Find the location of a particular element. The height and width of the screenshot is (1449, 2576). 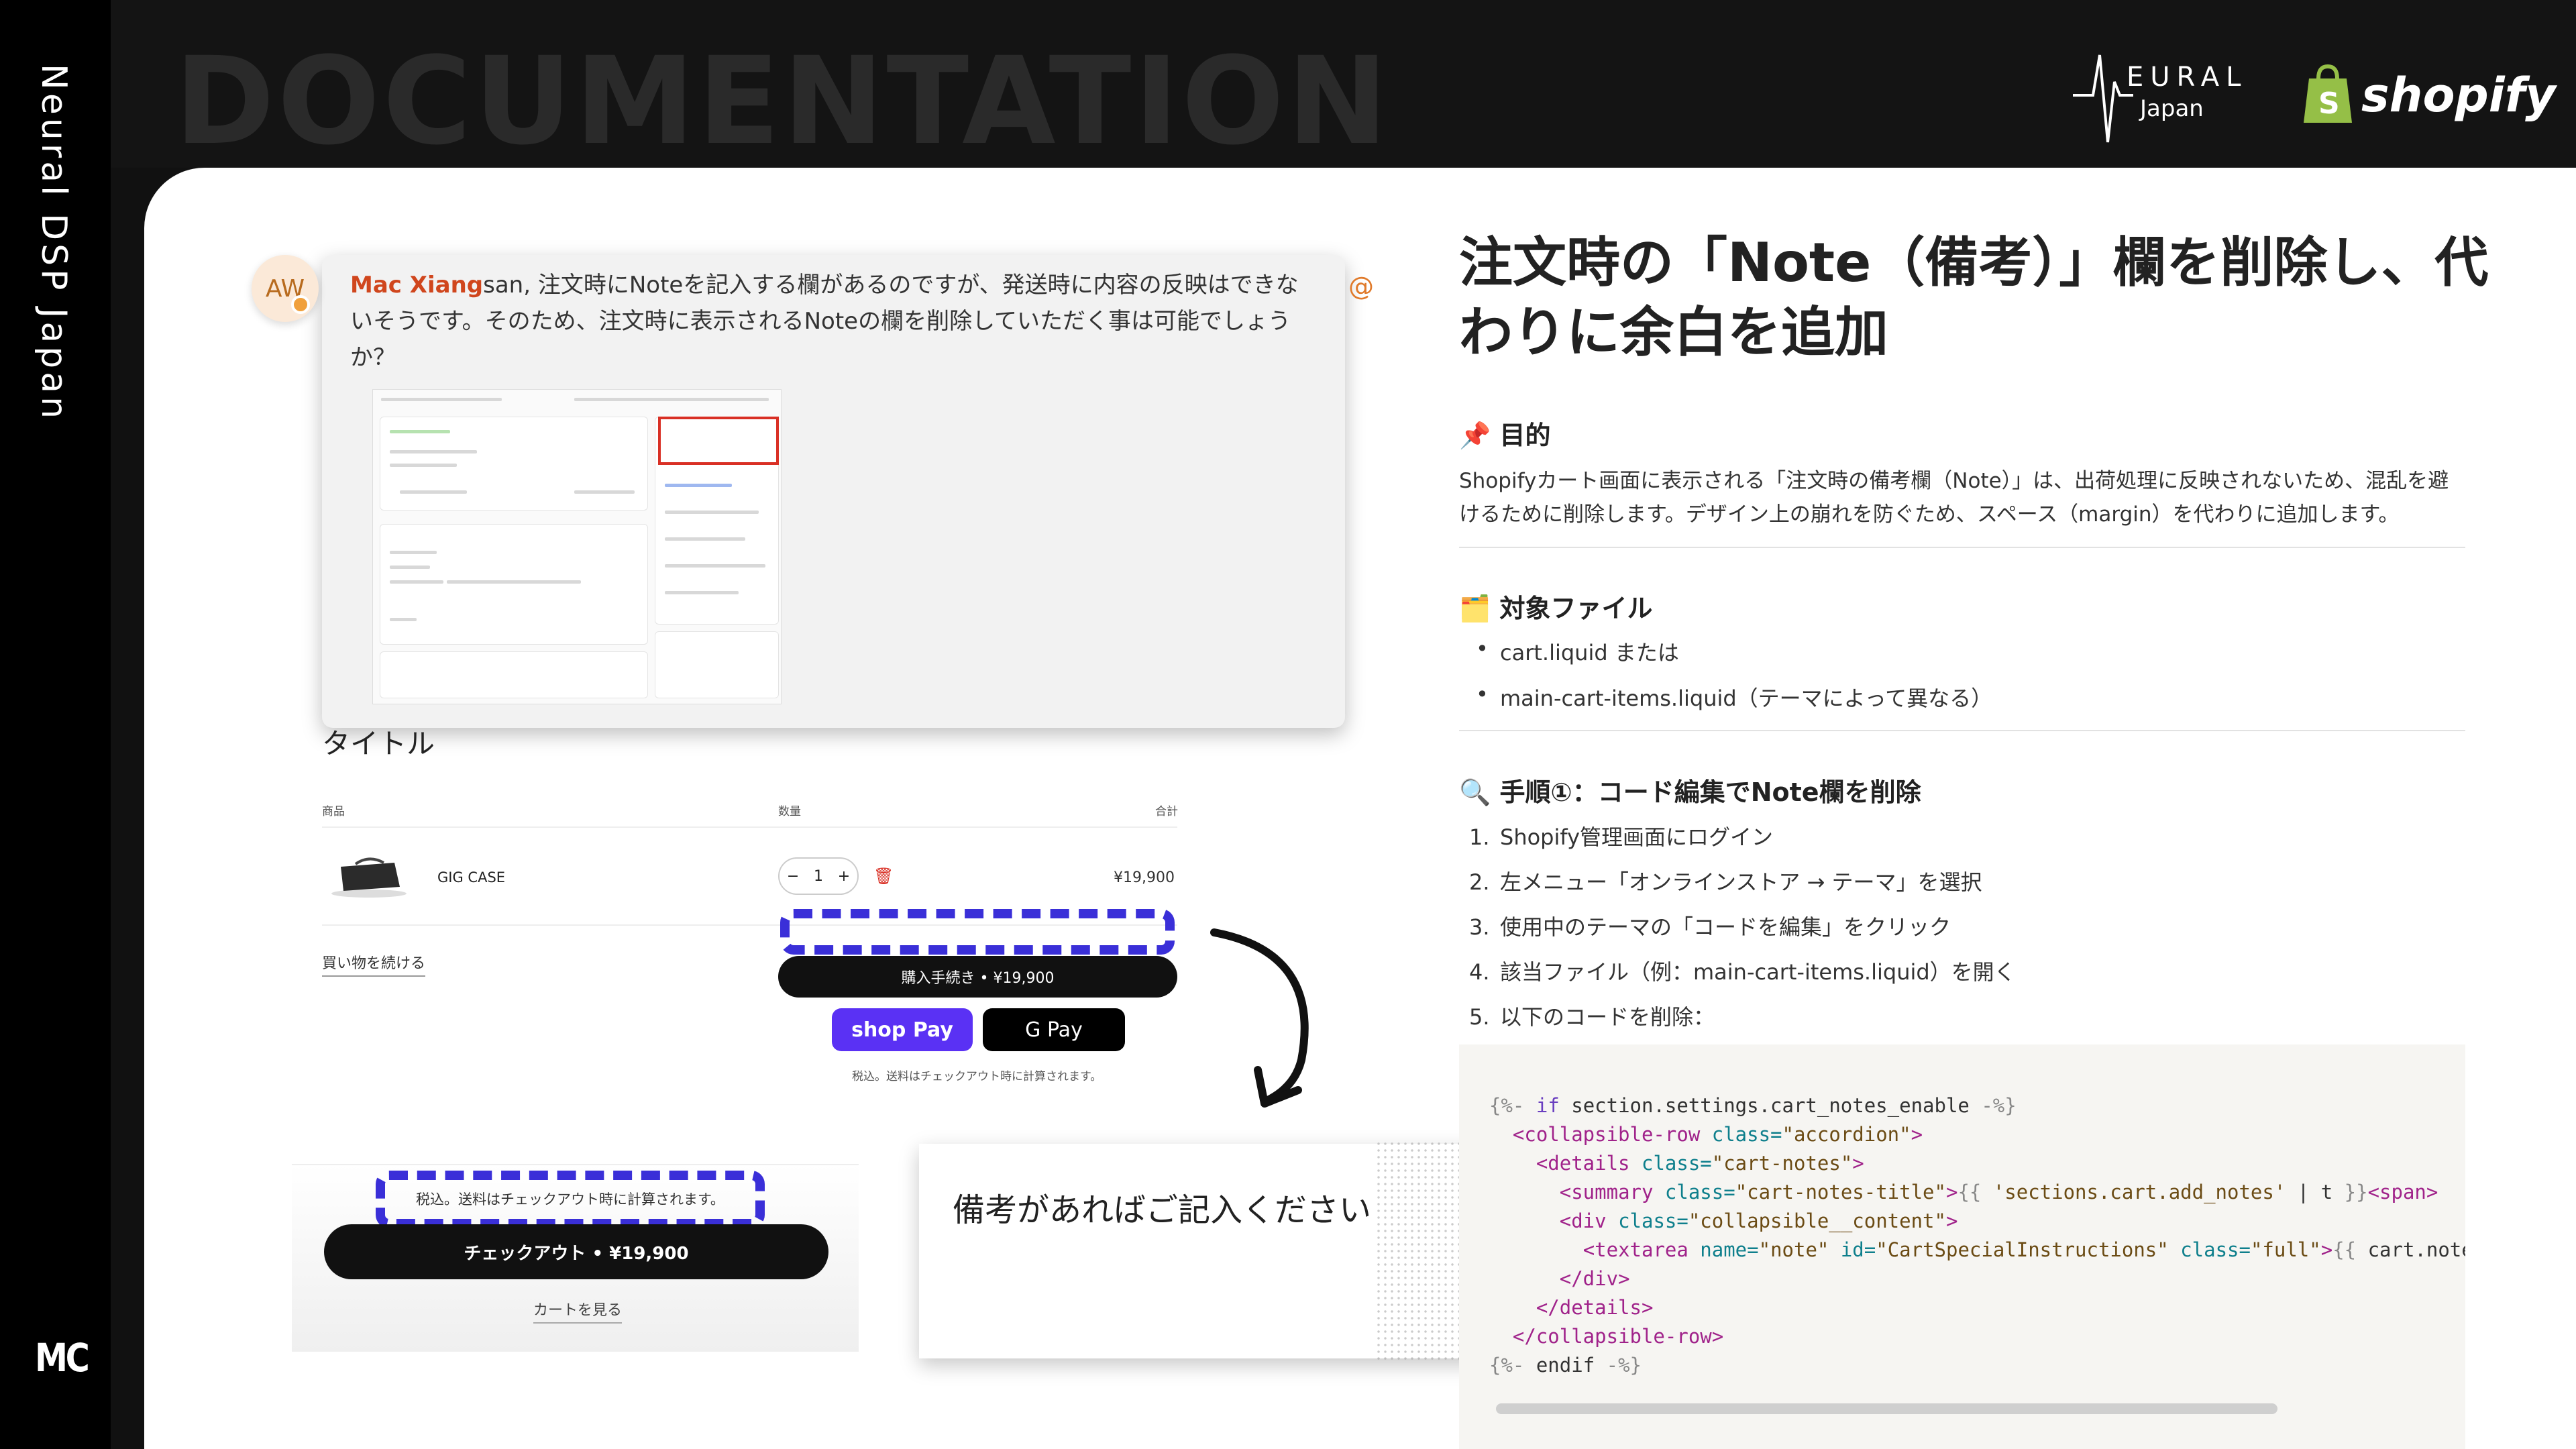

google-pay-button: G Pay is located at coordinates (1054, 1029).